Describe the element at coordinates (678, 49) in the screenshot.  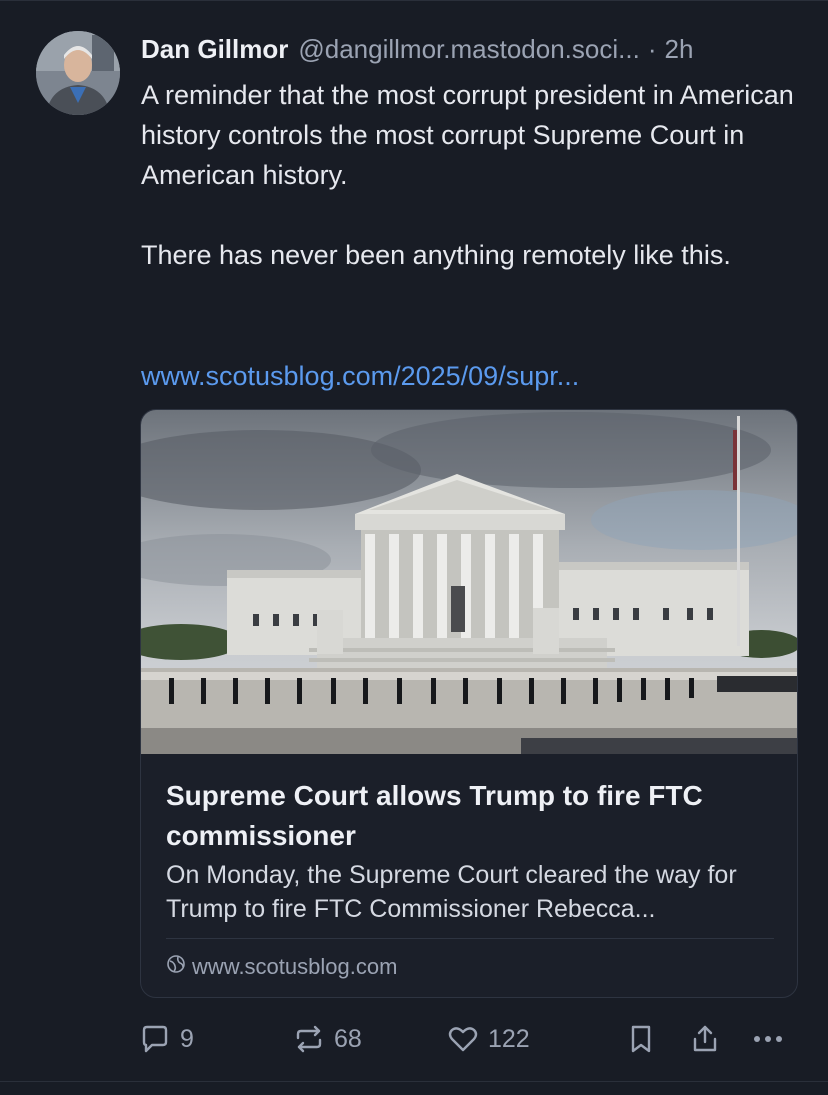
I see `post-time: 2h` at that location.